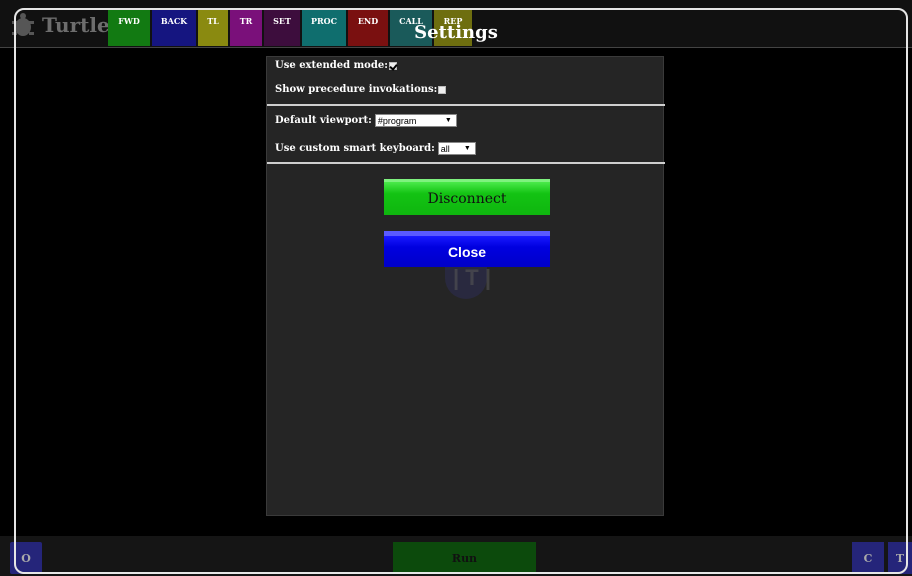 The height and width of the screenshot is (576, 912). I want to click on settings-title: Settings, so click(456, 32).